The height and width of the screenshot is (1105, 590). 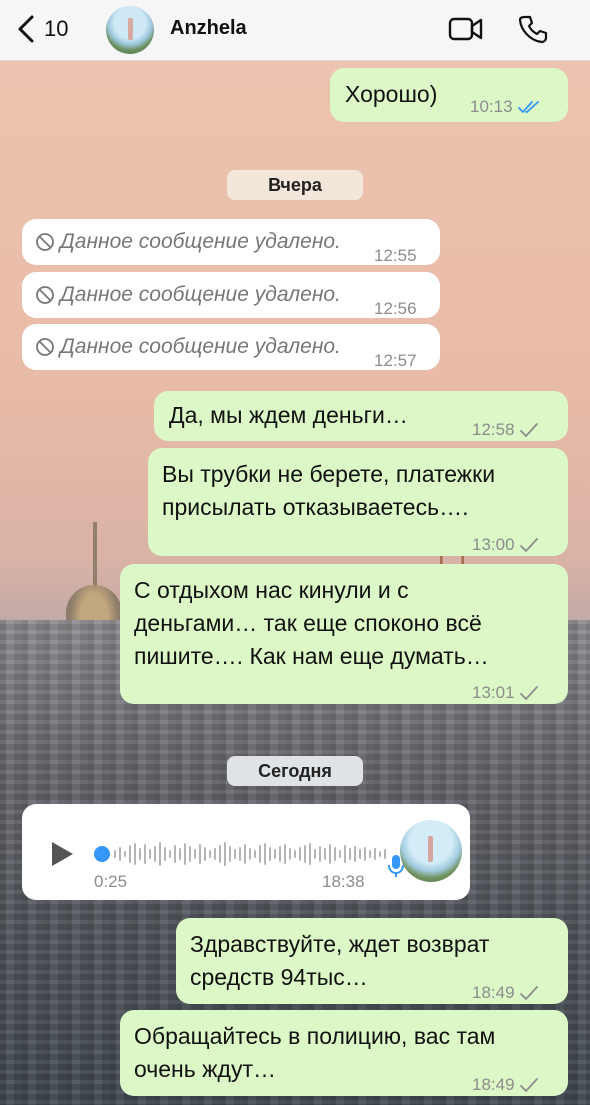 I want to click on message-time: 12:58, so click(x=493, y=429).